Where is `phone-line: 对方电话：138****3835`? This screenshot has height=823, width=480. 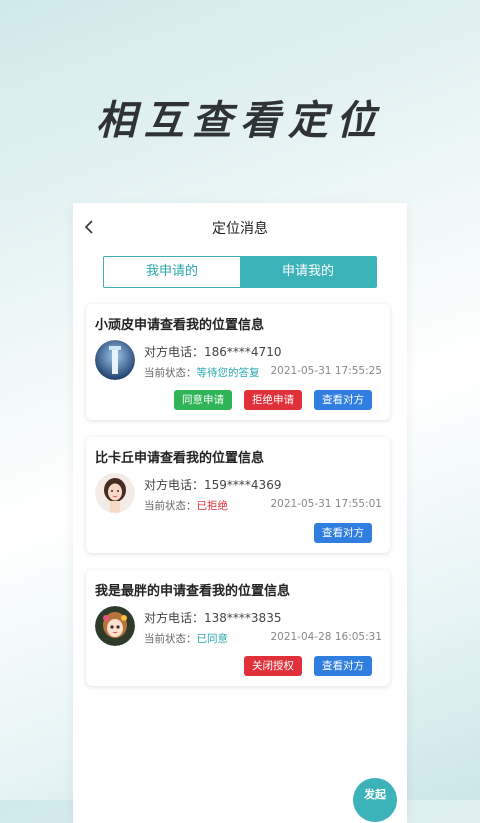
phone-line: 对方电话：138****3835 is located at coordinates (212, 617).